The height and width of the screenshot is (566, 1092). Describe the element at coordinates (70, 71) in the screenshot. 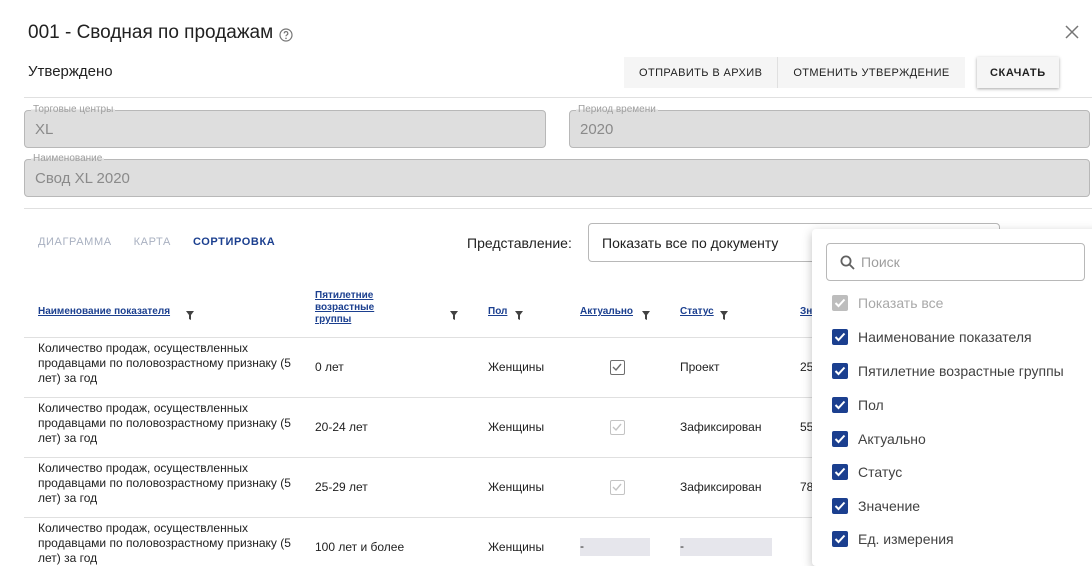

I see `approval-status: Утверждено` at that location.